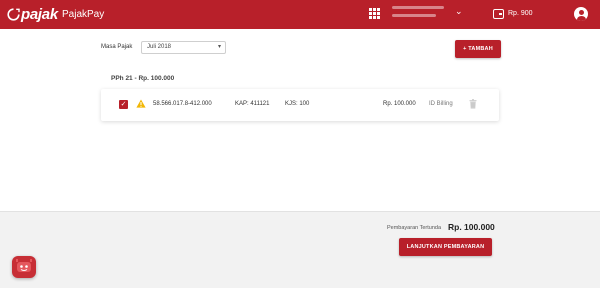  Describe the element at coordinates (441, 104) in the screenshot. I see `billing-id: ID Billing` at that location.